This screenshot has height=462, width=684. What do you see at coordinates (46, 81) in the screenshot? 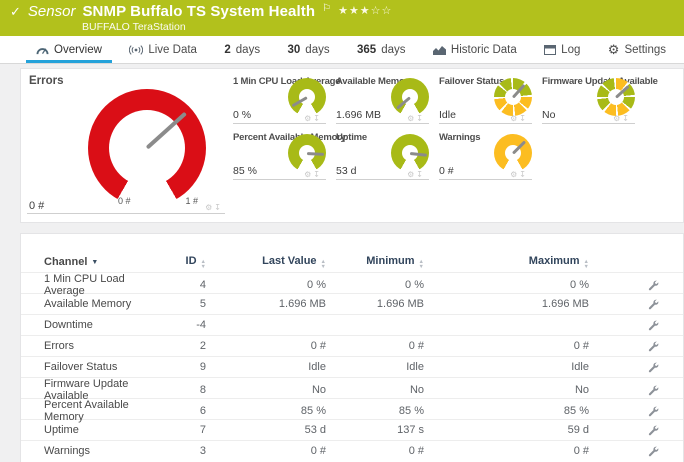
I see `gauge-title: Errors` at bounding box center [46, 81].